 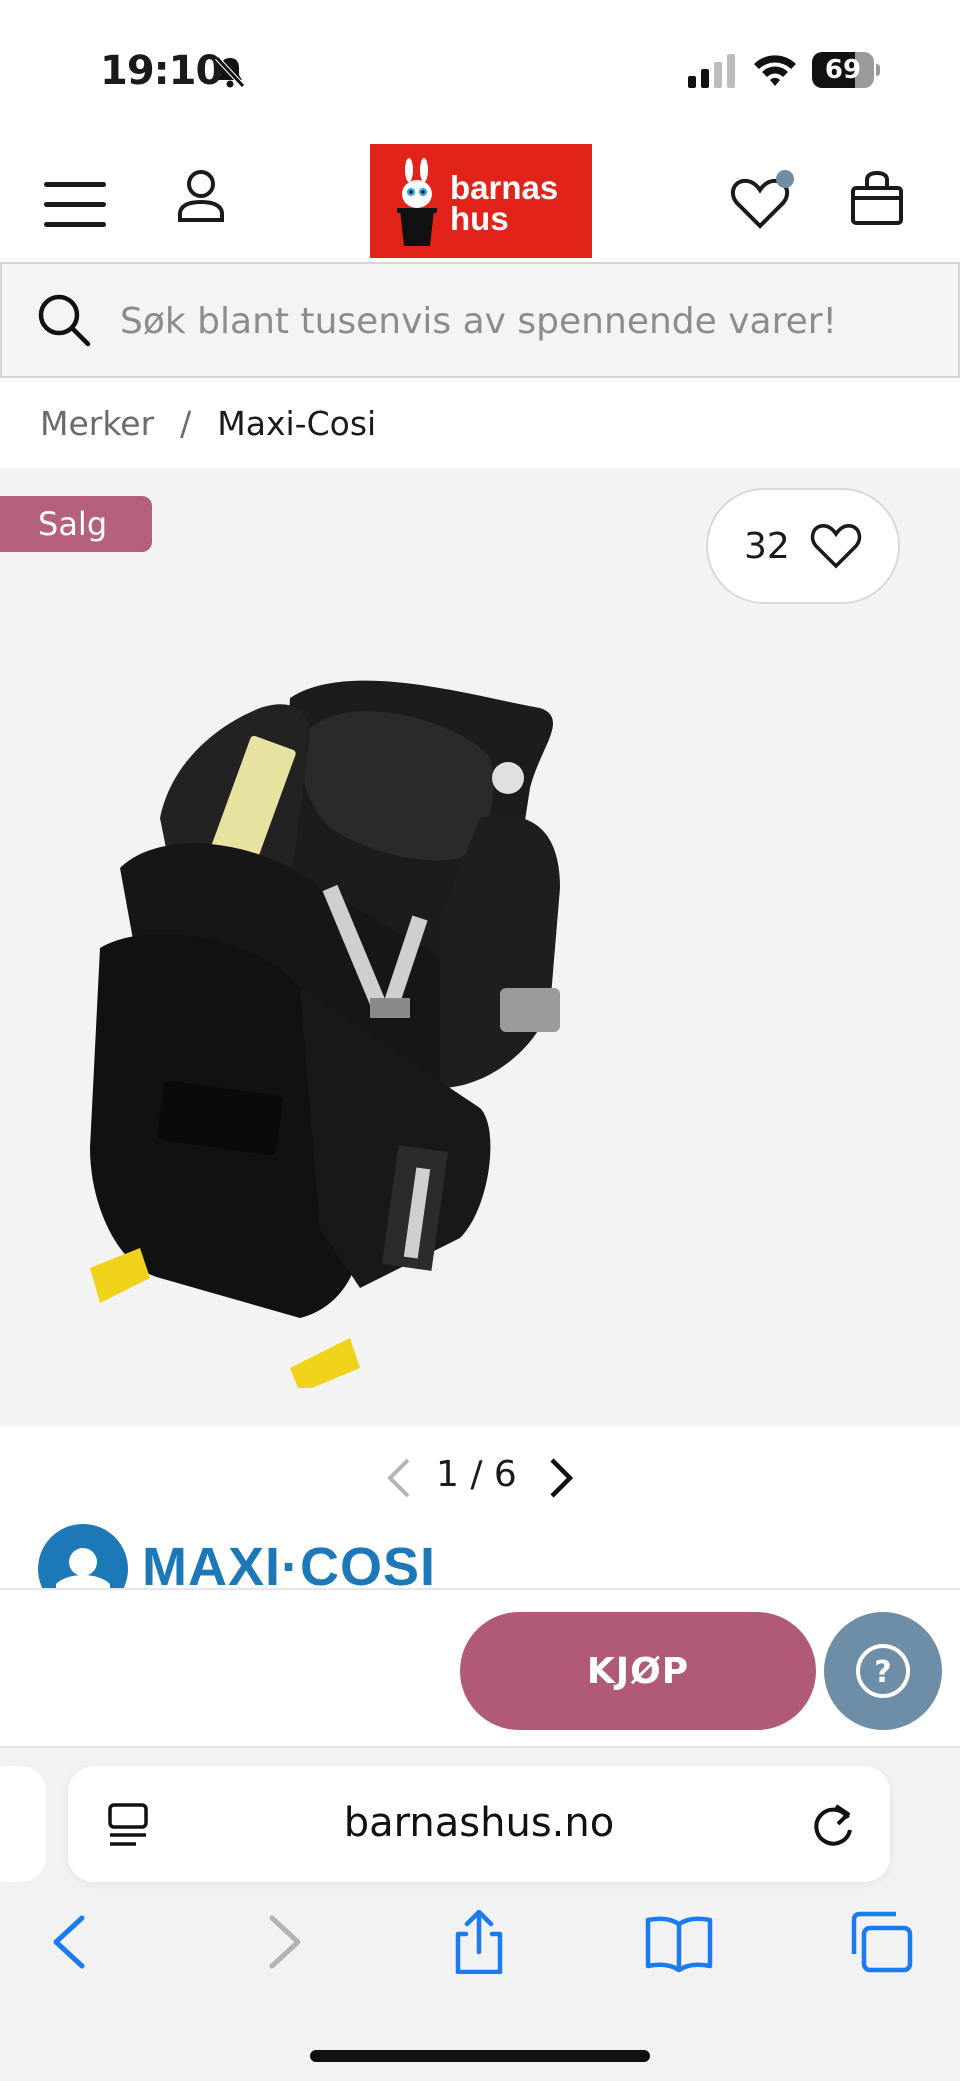 What do you see at coordinates (417, 202) in the screenshot?
I see `bunny-logo-icon` at bounding box center [417, 202].